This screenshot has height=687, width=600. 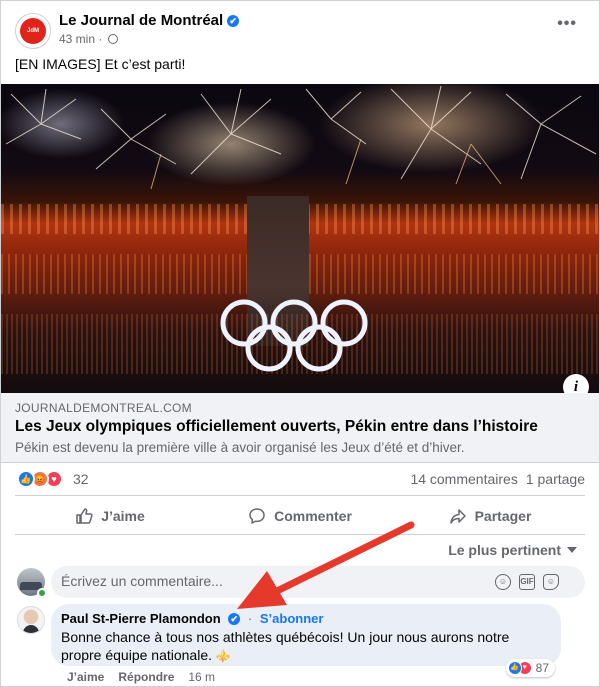 I want to click on reaction-icons: 👍 😡 ♥, so click(x=42, y=479).